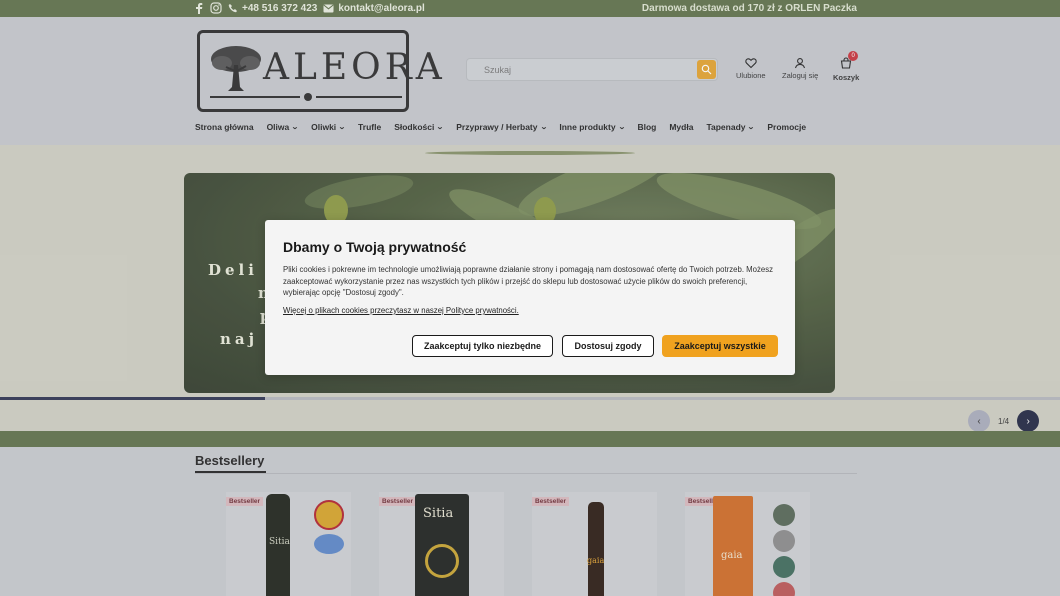  Describe the element at coordinates (482, 346) in the screenshot. I see `accept-necessary-button: Zaakceptuj tylko niezbędne` at that location.